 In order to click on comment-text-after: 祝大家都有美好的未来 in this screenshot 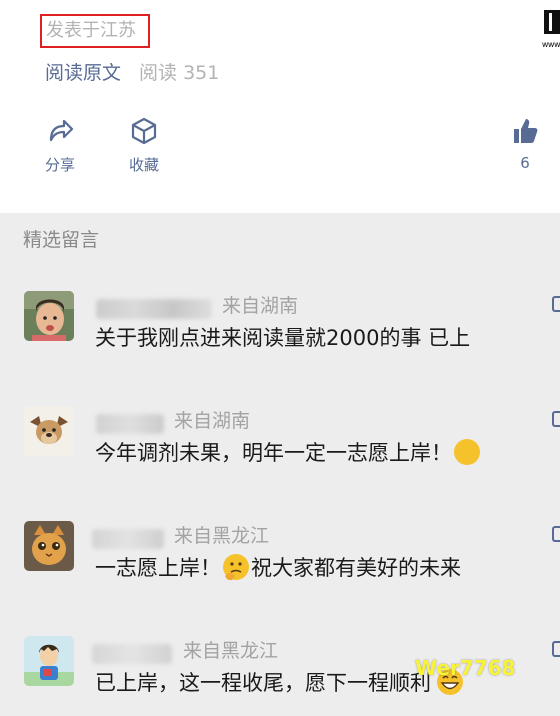, I will do `click(356, 568)`.